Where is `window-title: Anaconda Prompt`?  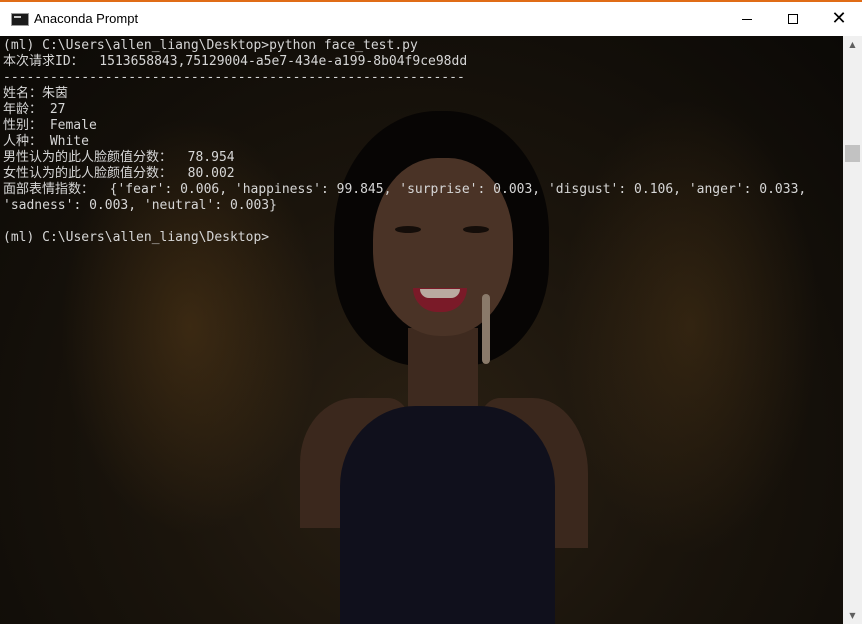 window-title: Anaconda Prompt is located at coordinates (86, 18).